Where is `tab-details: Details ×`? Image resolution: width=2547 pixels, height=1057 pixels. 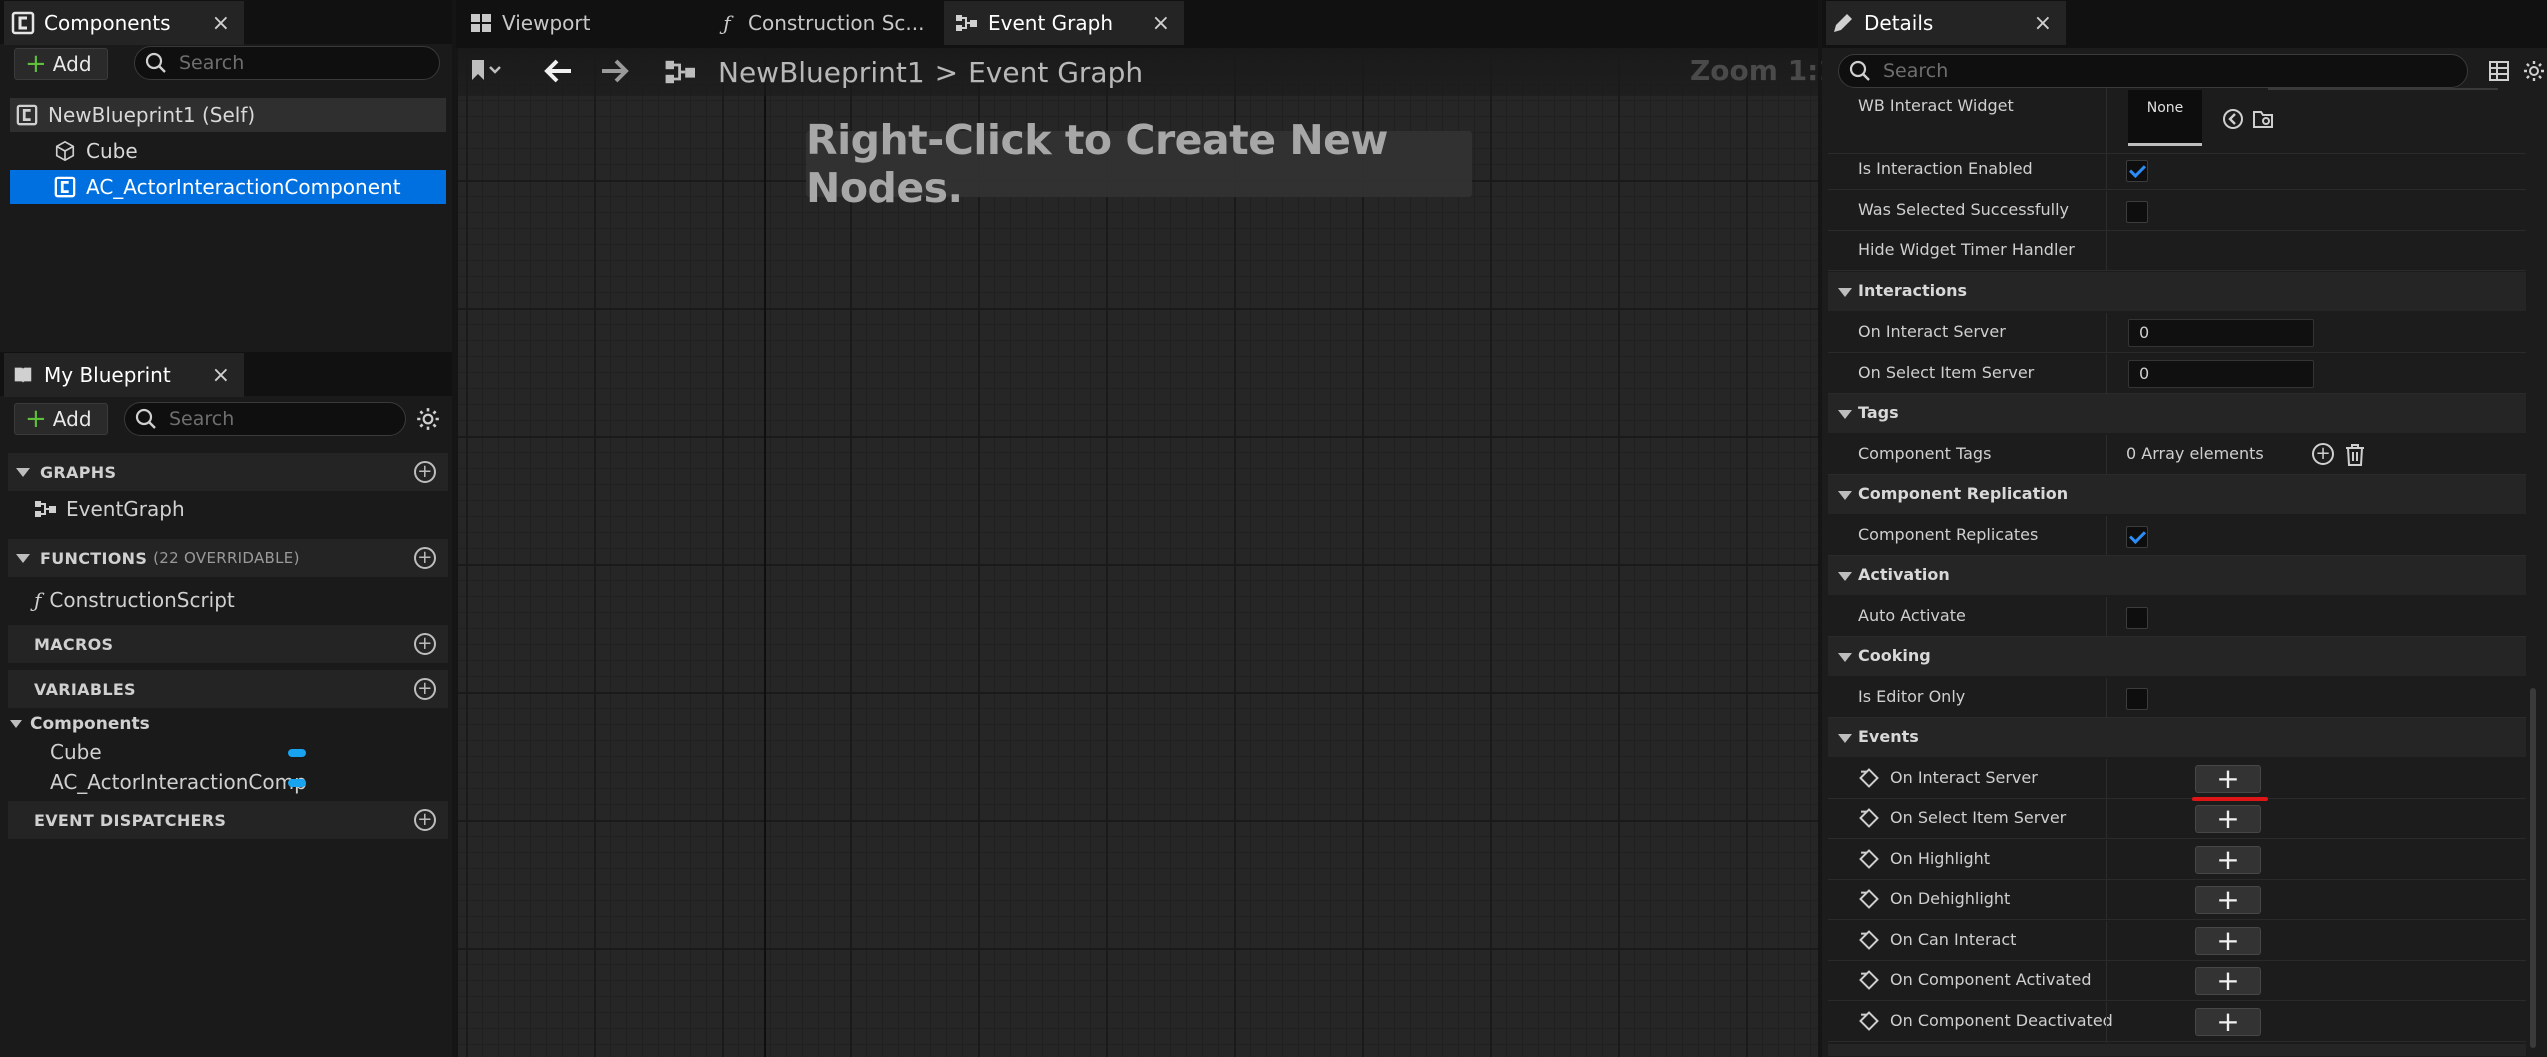 tab-details: Details × is located at coordinates (1946, 23).